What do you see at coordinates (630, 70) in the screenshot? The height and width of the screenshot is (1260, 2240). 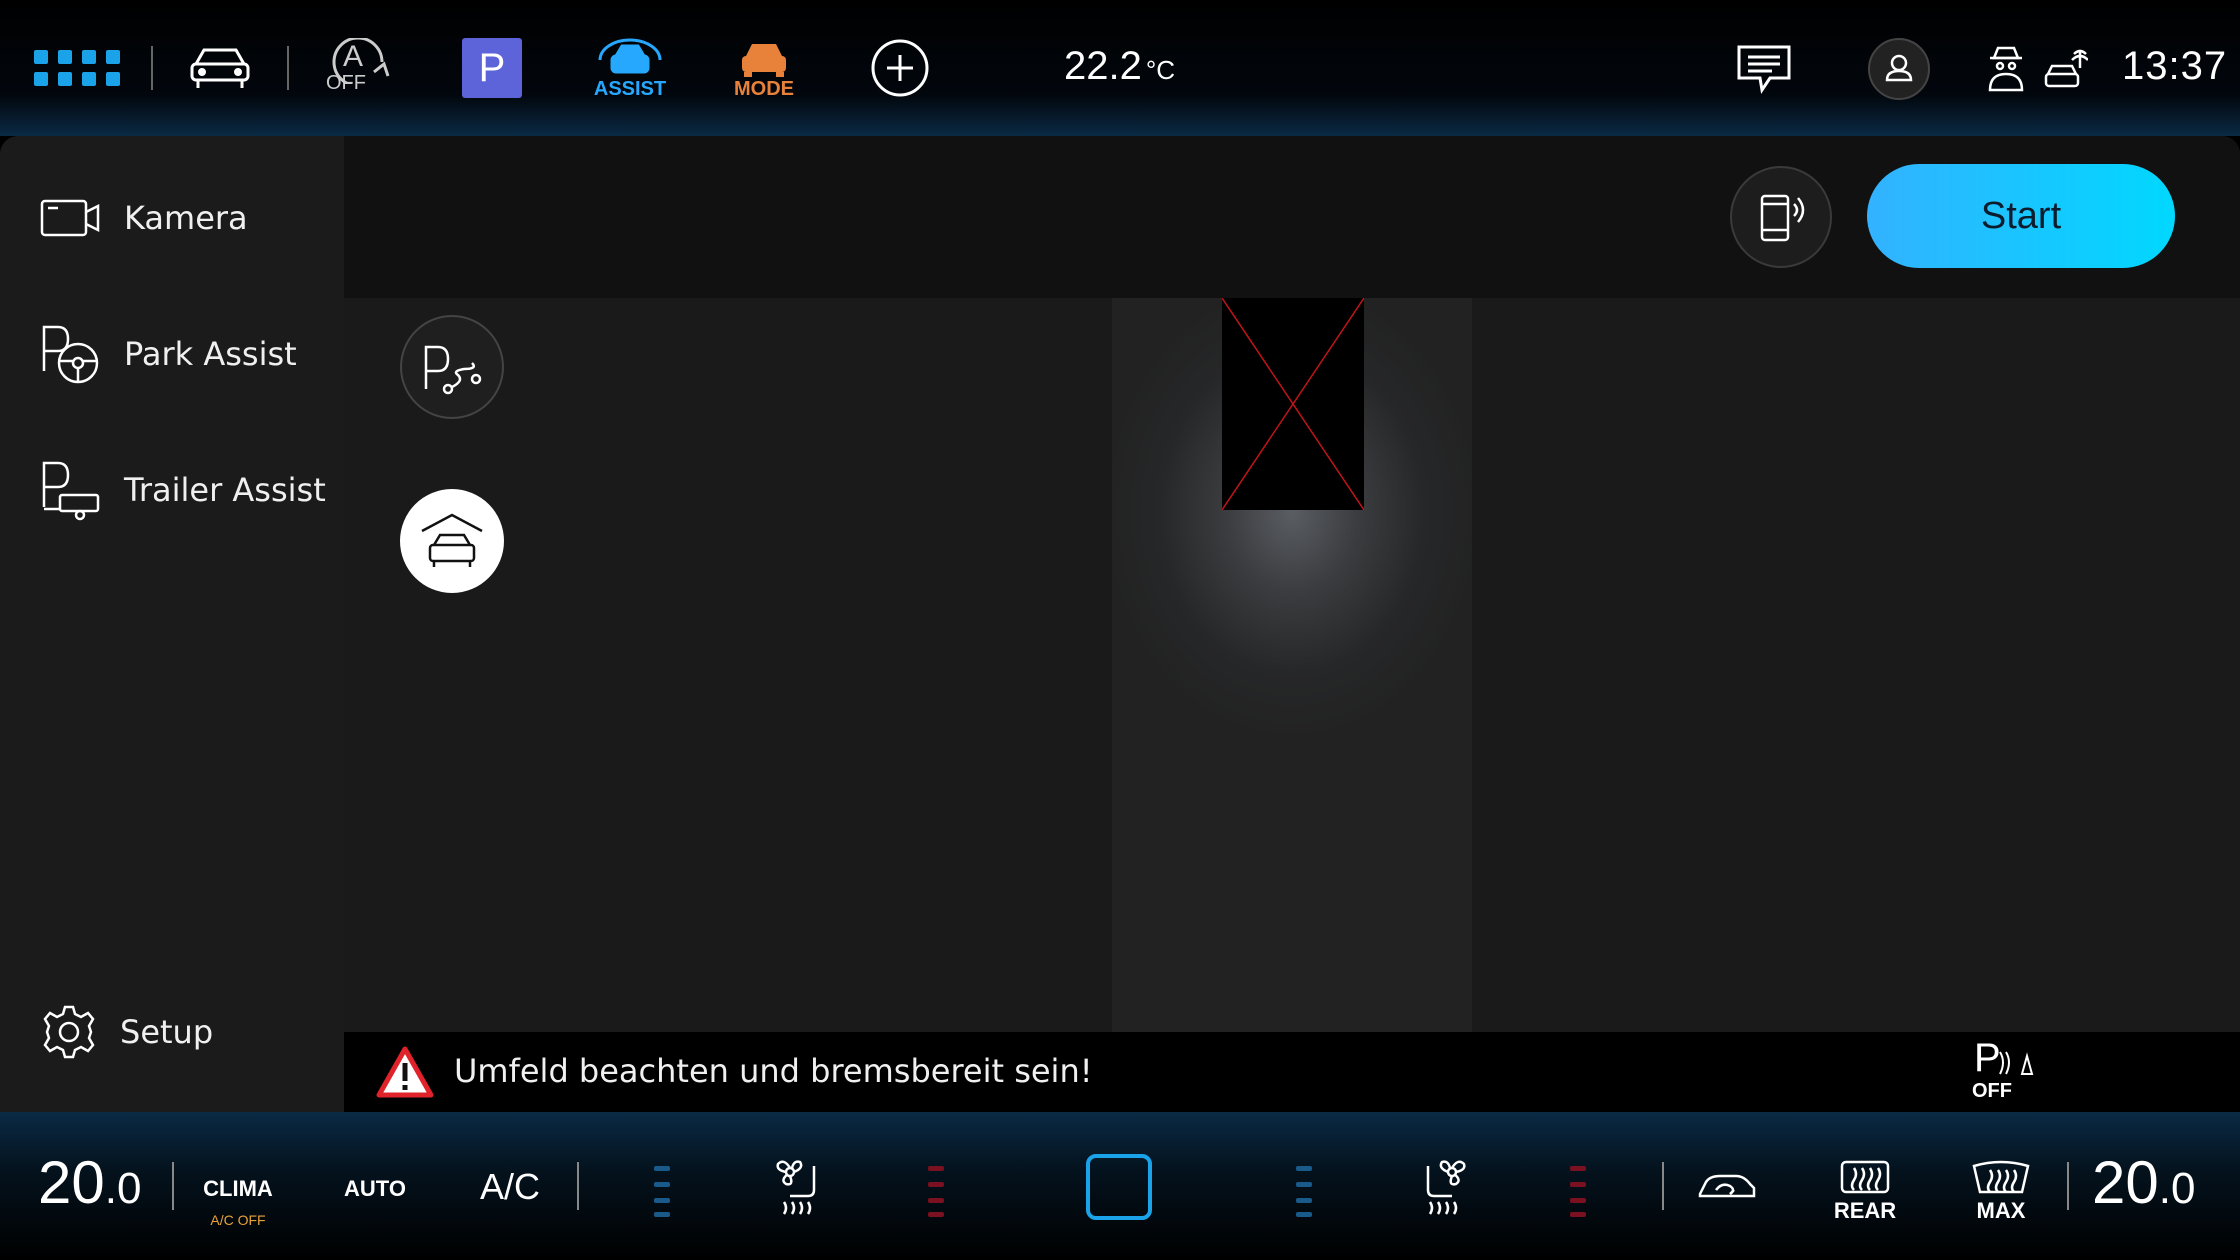 I see `assist-button: ASSIST` at bounding box center [630, 70].